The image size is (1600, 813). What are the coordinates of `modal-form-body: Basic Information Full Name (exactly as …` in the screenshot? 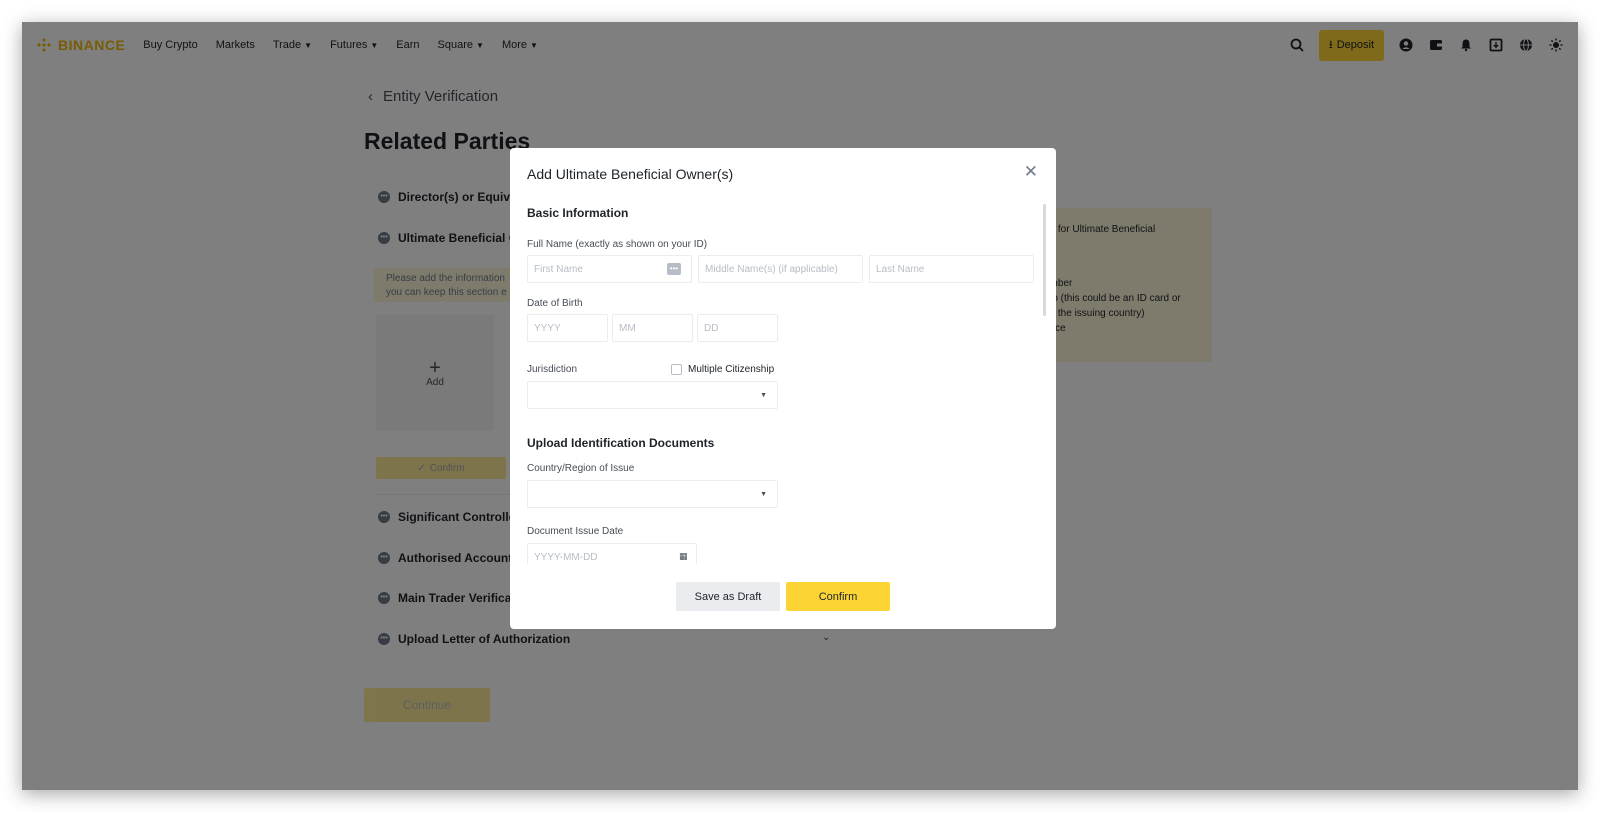 It's located at (783, 384).